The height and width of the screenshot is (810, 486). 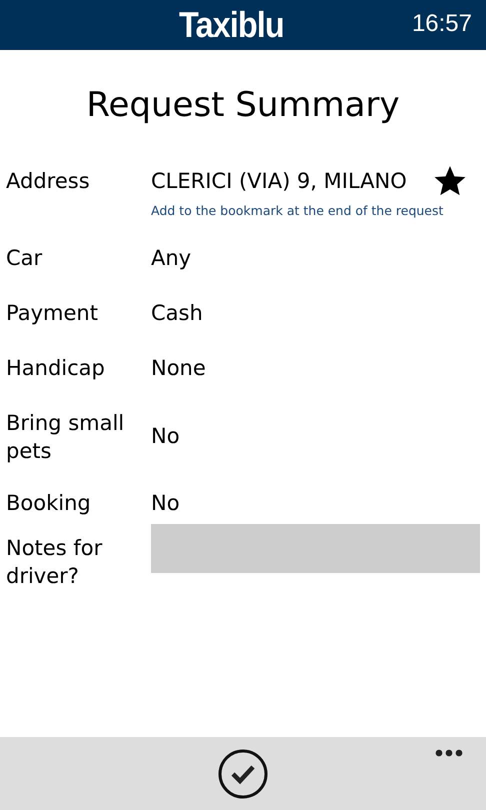 What do you see at coordinates (243, 105) in the screenshot?
I see `page-title: Request Summary` at bounding box center [243, 105].